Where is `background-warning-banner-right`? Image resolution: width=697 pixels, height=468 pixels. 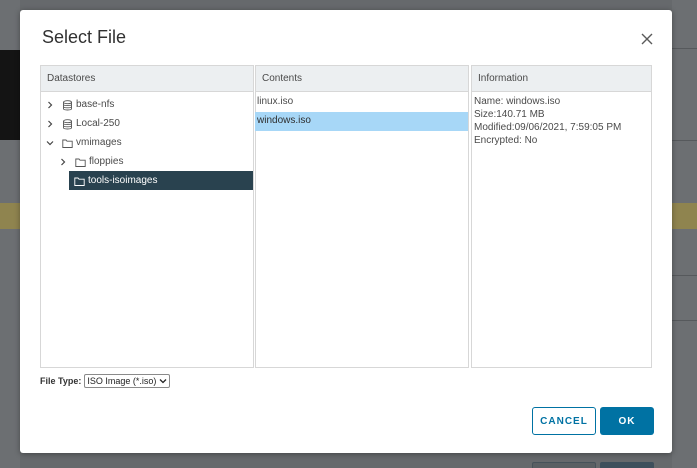
background-warning-banner-right is located at coordinates (684, 216).